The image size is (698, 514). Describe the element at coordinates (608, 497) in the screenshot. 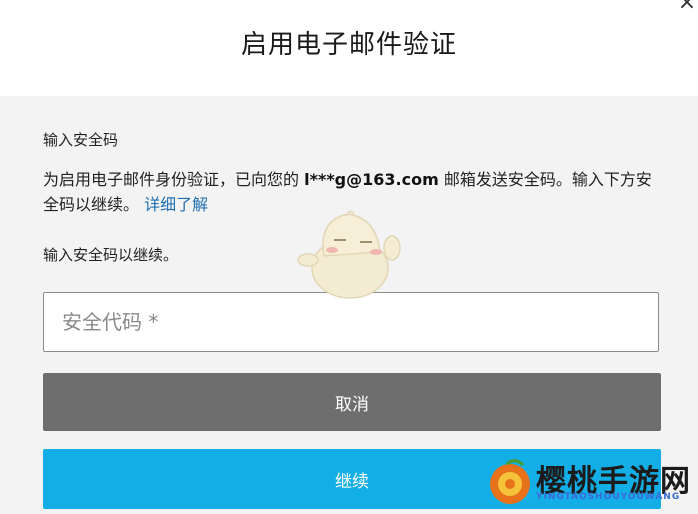

I see `watermark-subtext: YINGTAOSHOUYOUWANG` at that location.